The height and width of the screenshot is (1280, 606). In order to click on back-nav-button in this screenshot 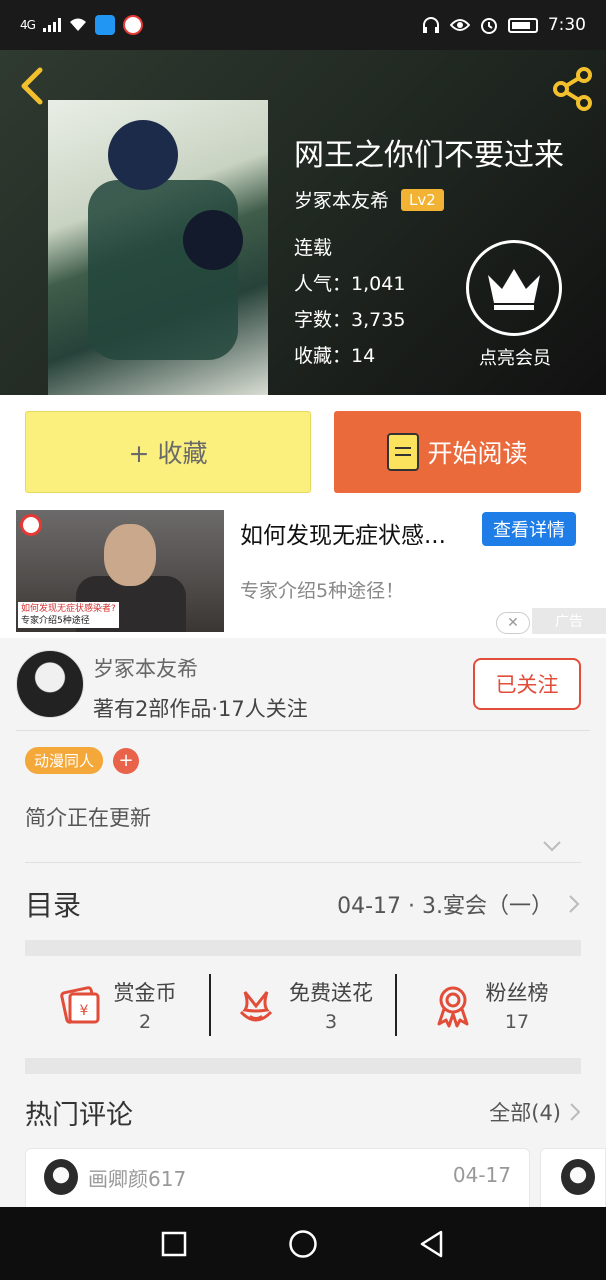, I will do `click(432, 1244)`.